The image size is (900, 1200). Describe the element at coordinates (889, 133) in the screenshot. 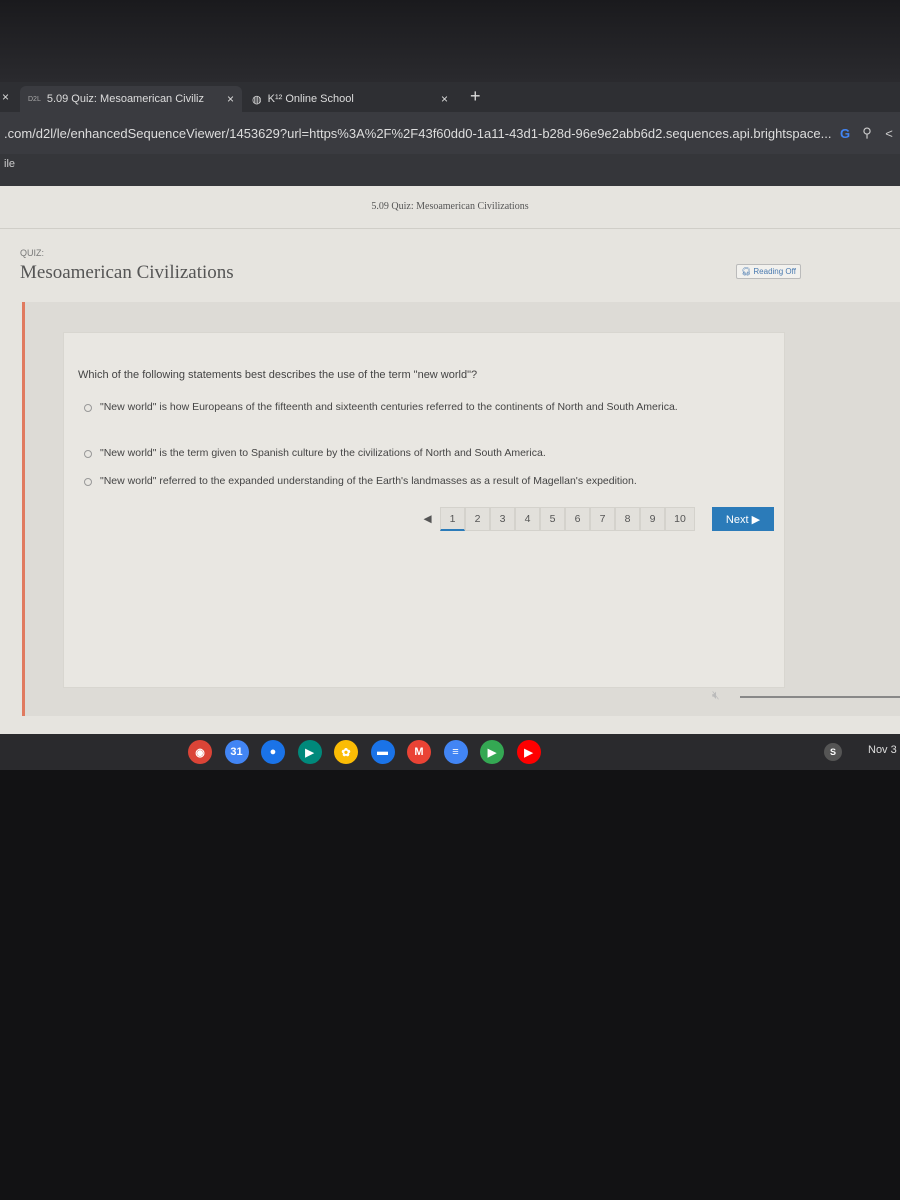

I see `share-icon: <` at that location.